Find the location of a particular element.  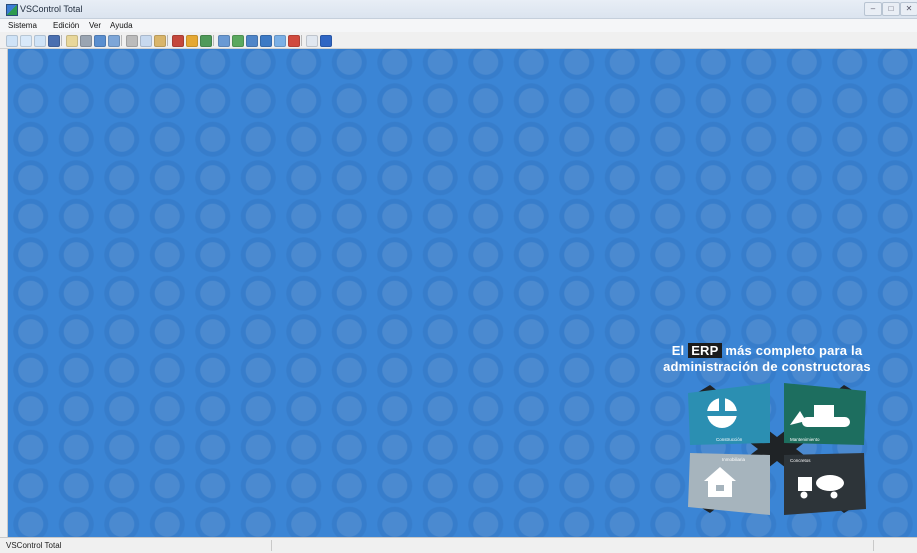

tagline-line-2: administración de constructoras is located at coordinates (767, 366).